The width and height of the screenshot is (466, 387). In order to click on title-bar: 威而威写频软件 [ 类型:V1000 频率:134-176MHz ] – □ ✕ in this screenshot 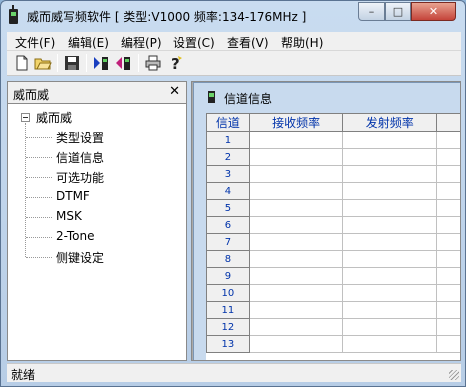, I will do `click(233, 16)`.